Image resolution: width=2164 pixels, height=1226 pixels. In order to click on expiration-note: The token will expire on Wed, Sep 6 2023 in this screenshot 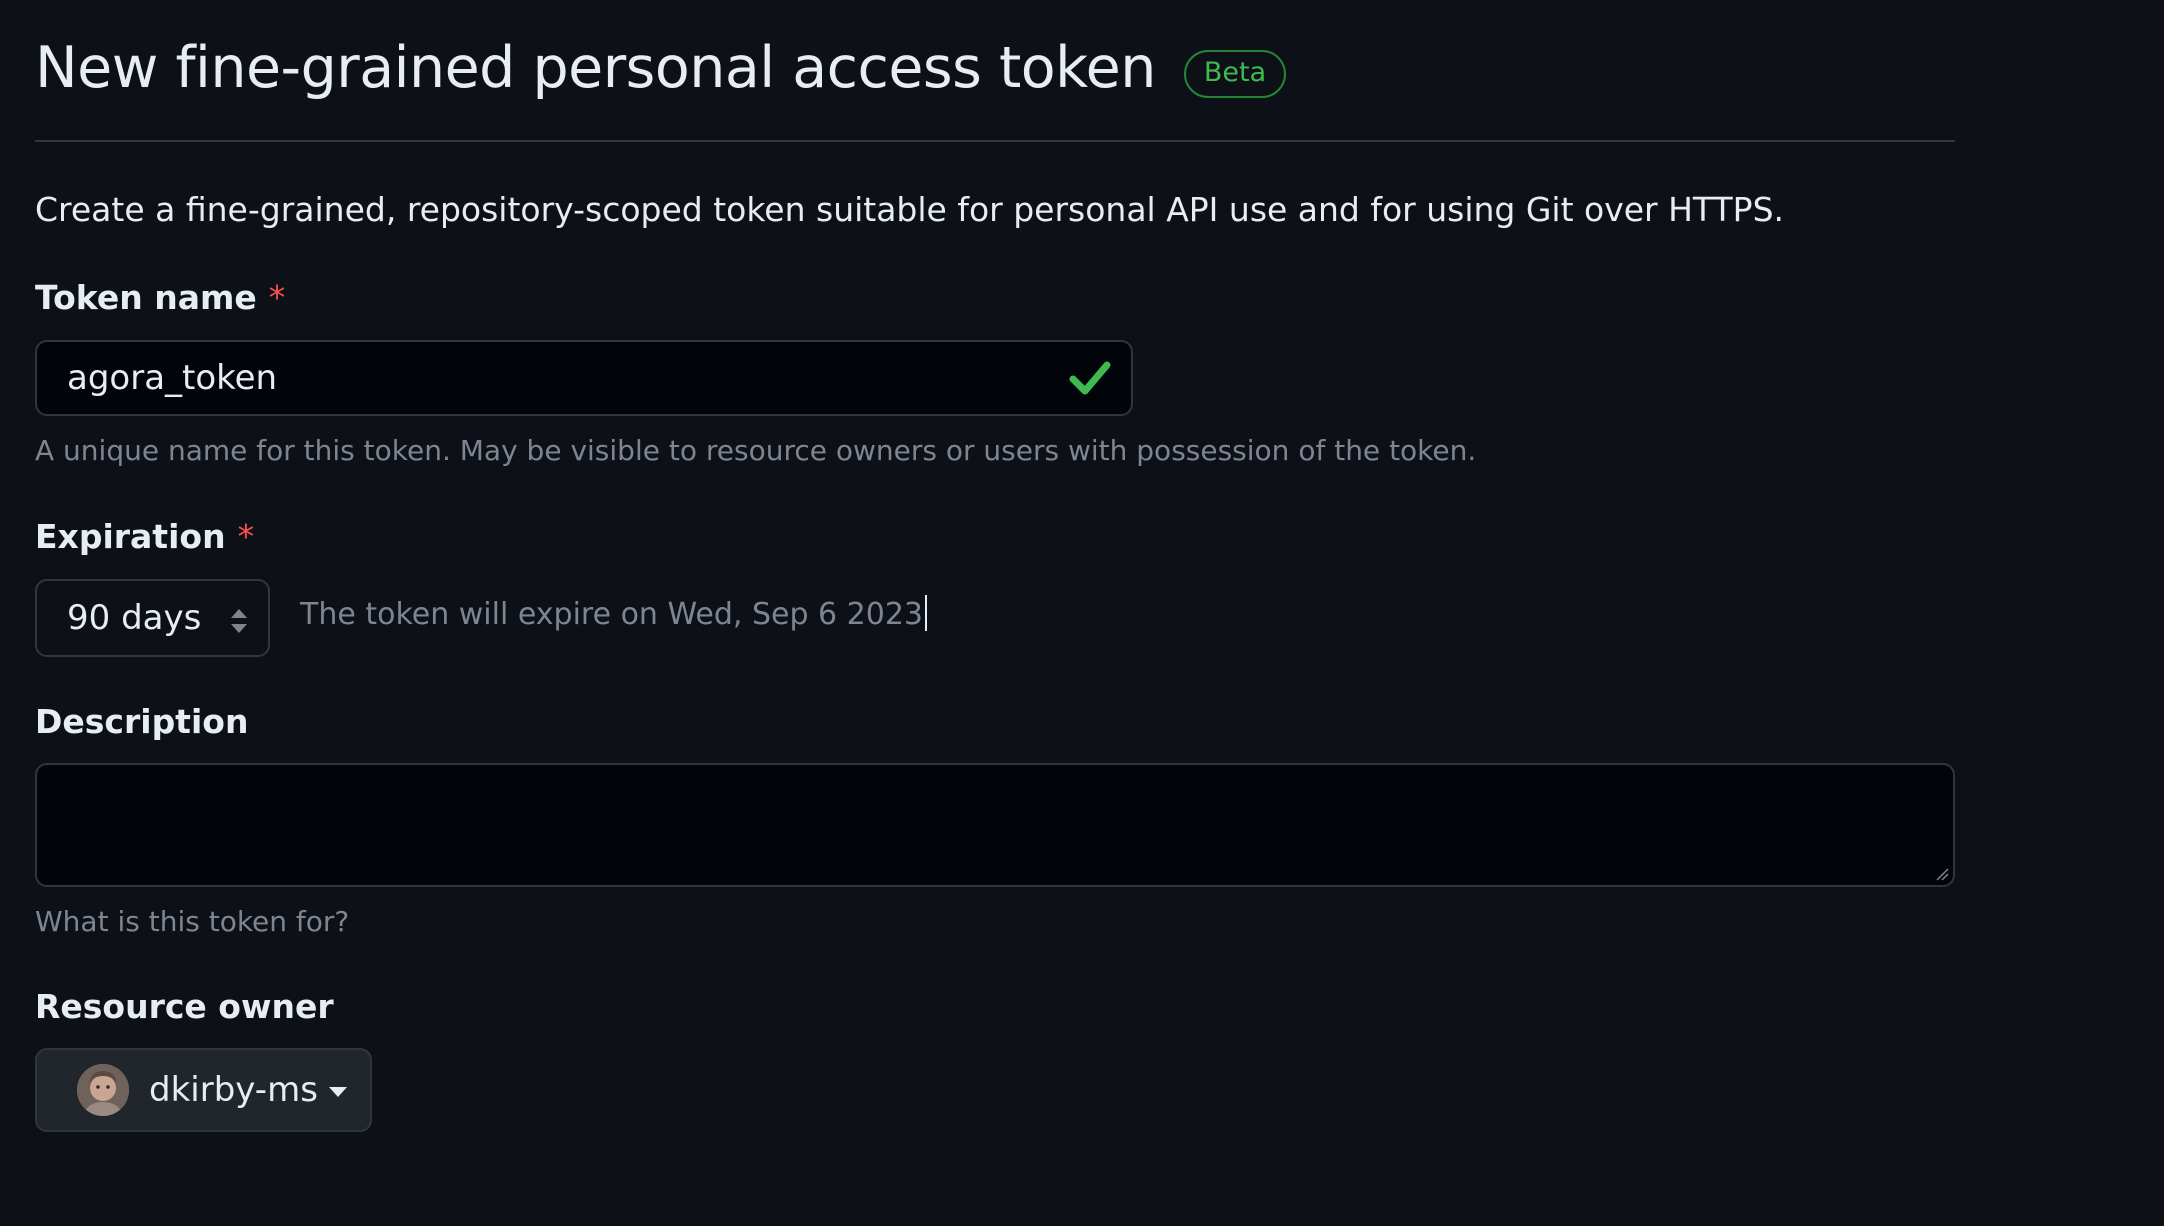, I will do `click(613, 614)`.